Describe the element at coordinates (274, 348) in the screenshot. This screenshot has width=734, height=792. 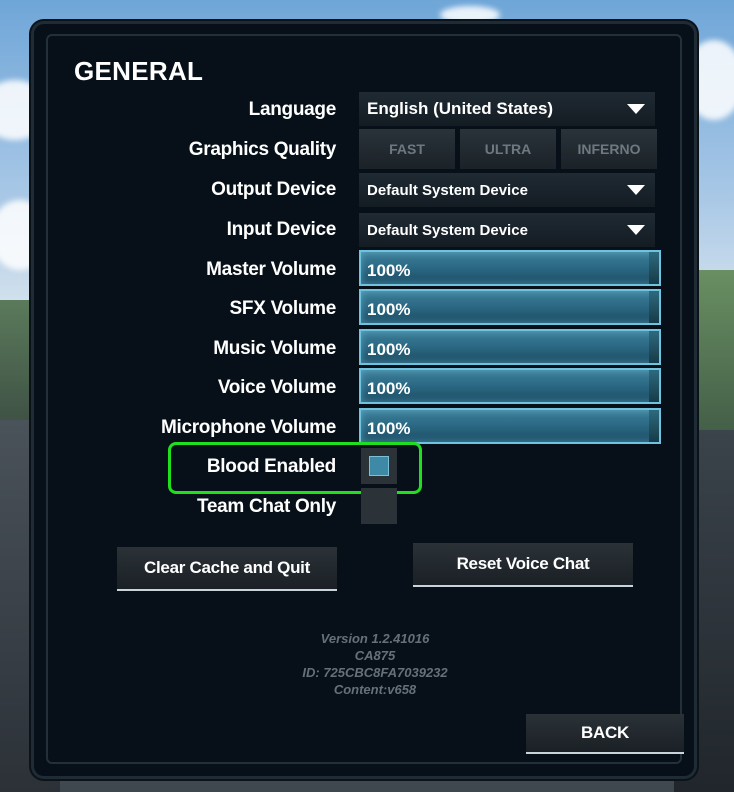
I see `music-volume-label: Music Volume` at that location.